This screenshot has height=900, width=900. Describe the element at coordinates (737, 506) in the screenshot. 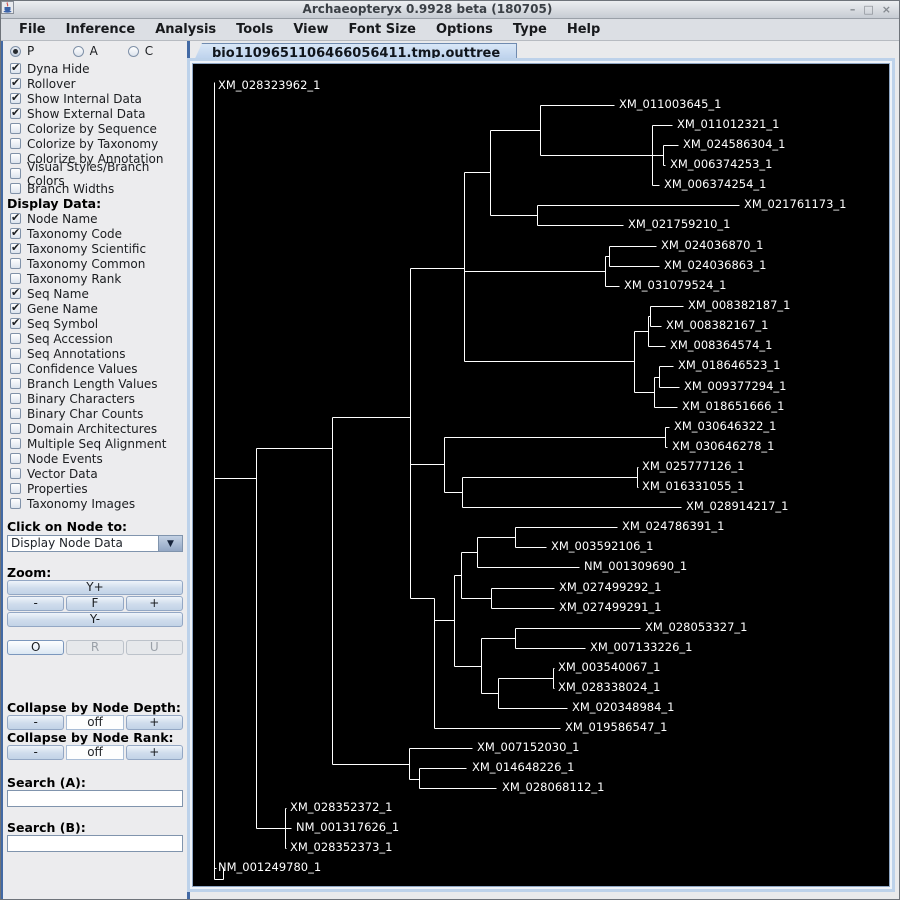

I see `tree-leaf-label: XM_028914217_1` at that location.